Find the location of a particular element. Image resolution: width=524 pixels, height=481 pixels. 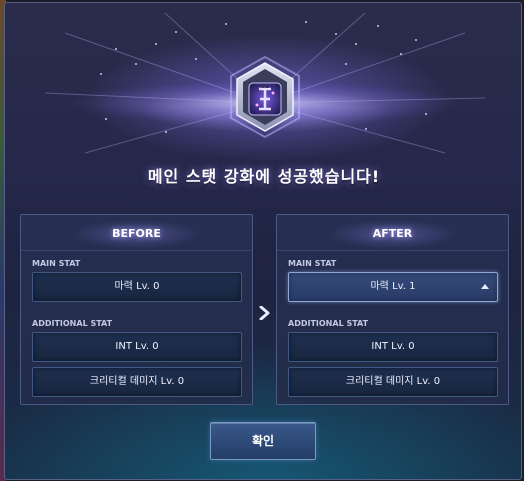

emblem-badge: 01 is located at coordinates (265, 86).